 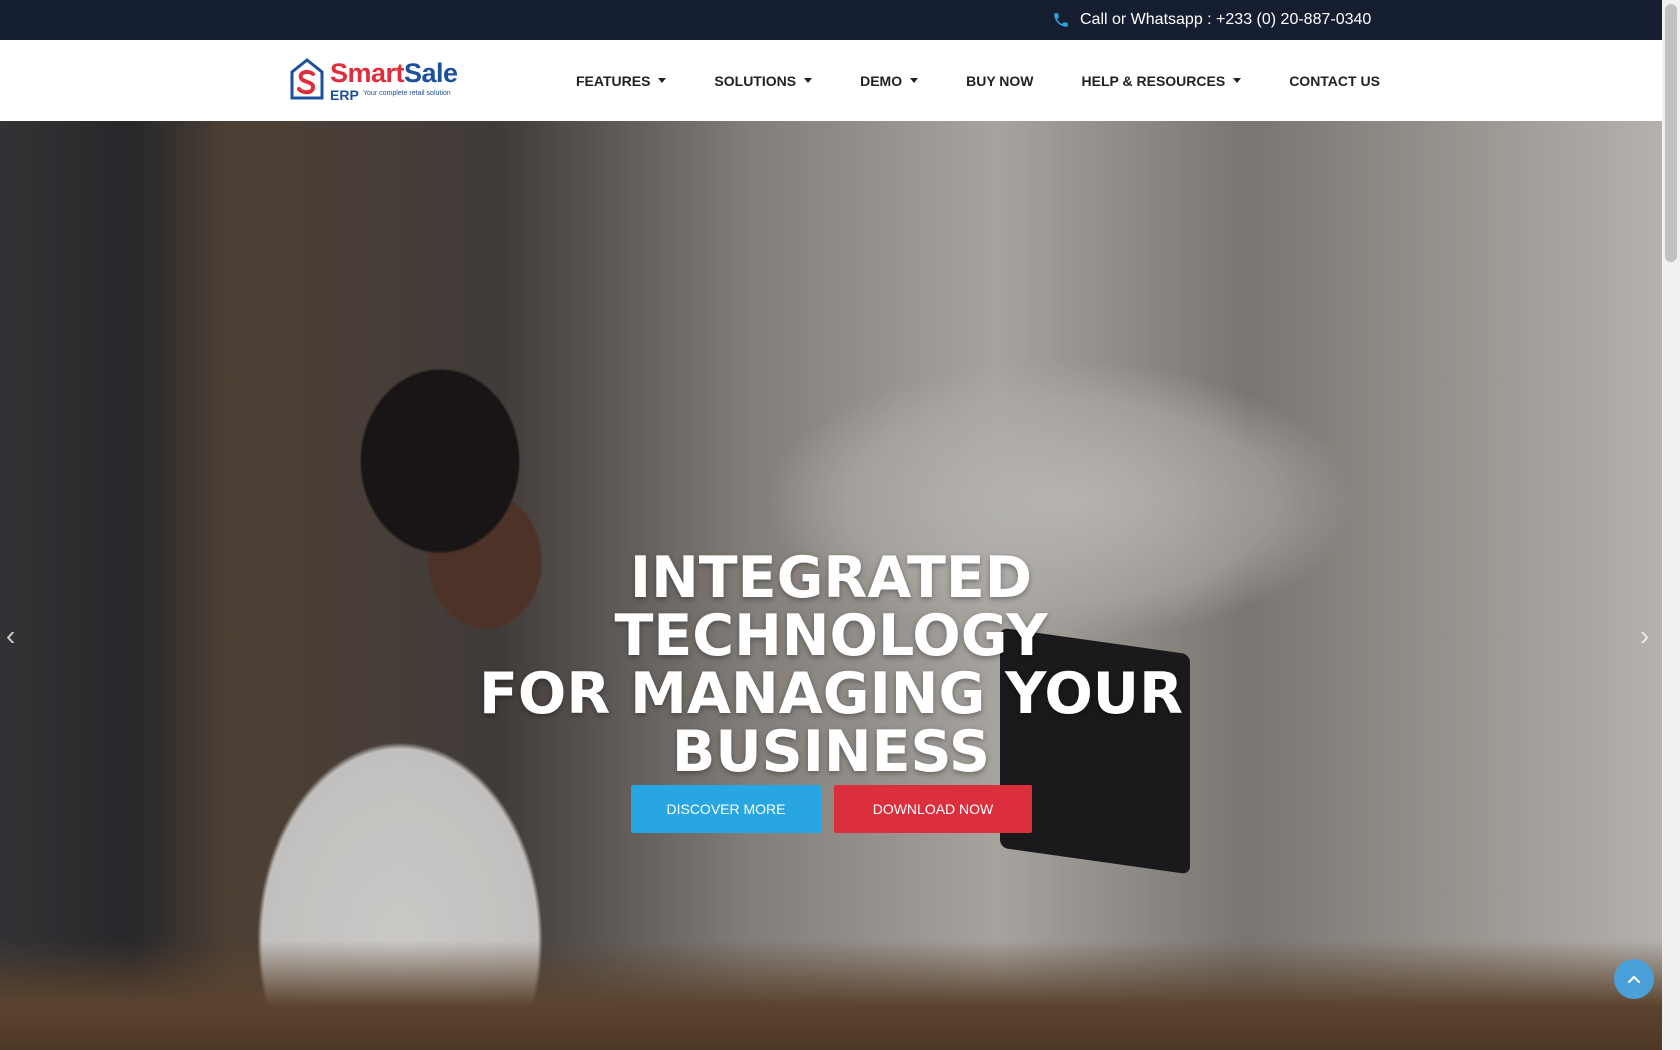 I want to click on logo-mark-icon, so click(x=307, y=79).